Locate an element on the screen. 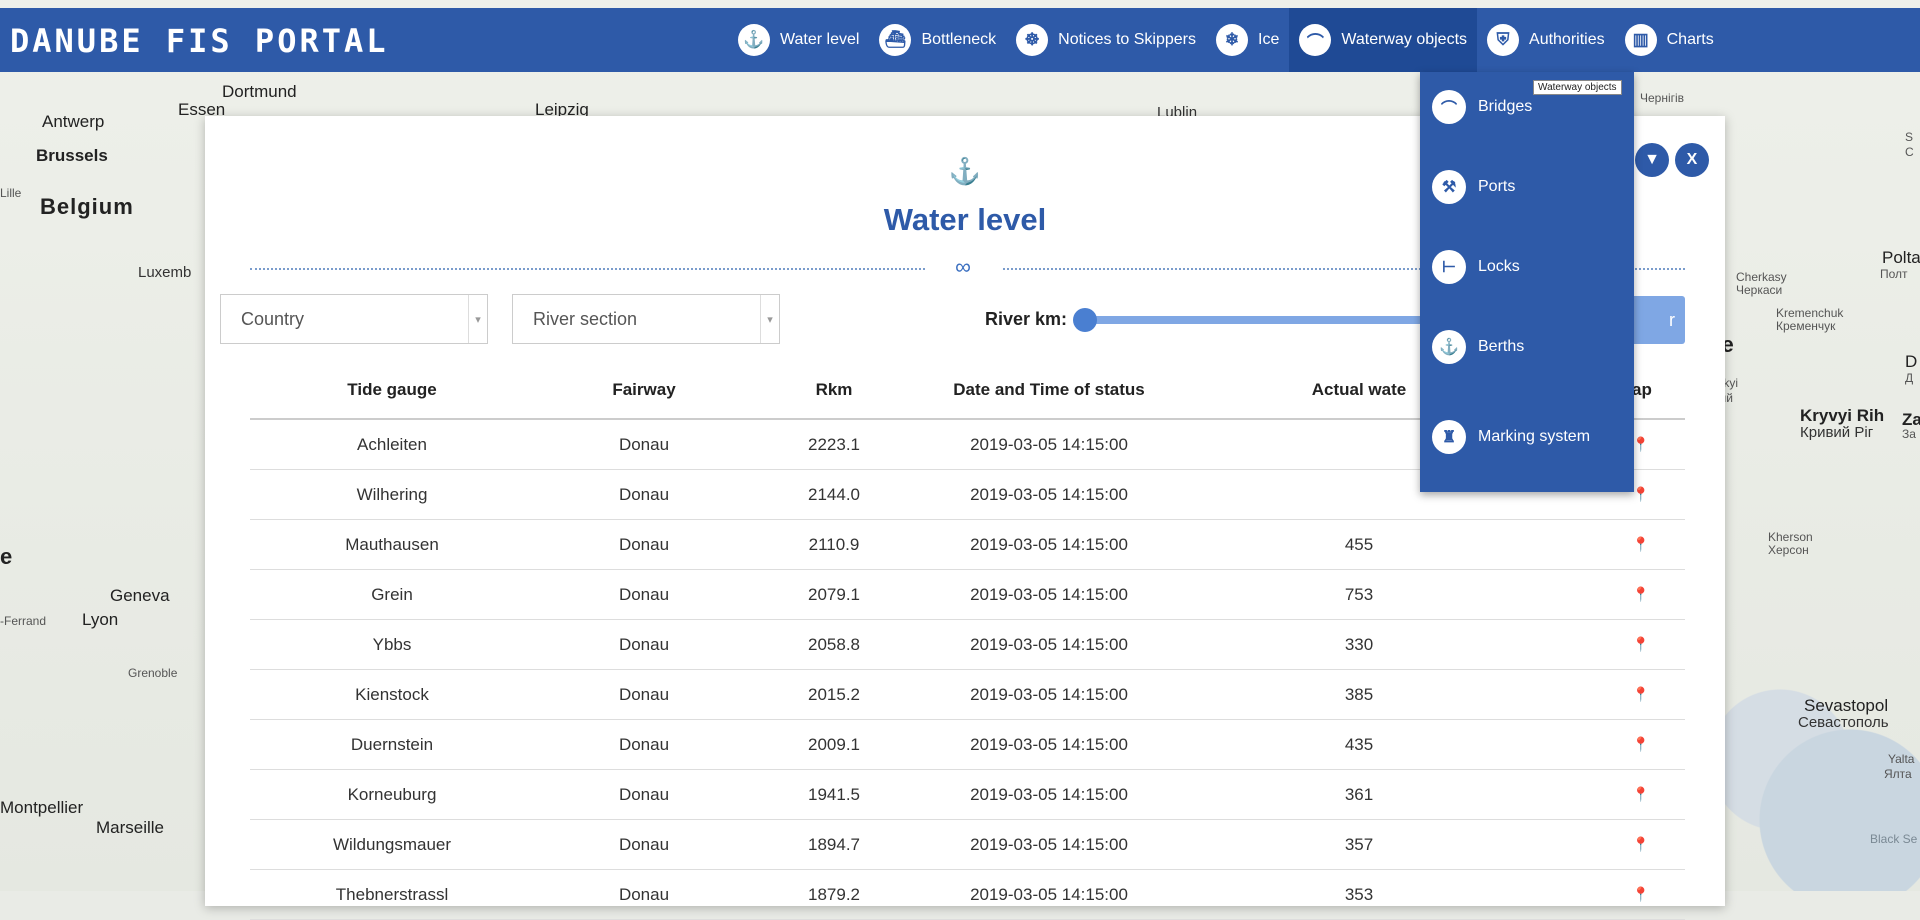 The height and width of the screenshot is (920, 1920). crane-icon: ⚒ is located at coordinates (1449, 187).